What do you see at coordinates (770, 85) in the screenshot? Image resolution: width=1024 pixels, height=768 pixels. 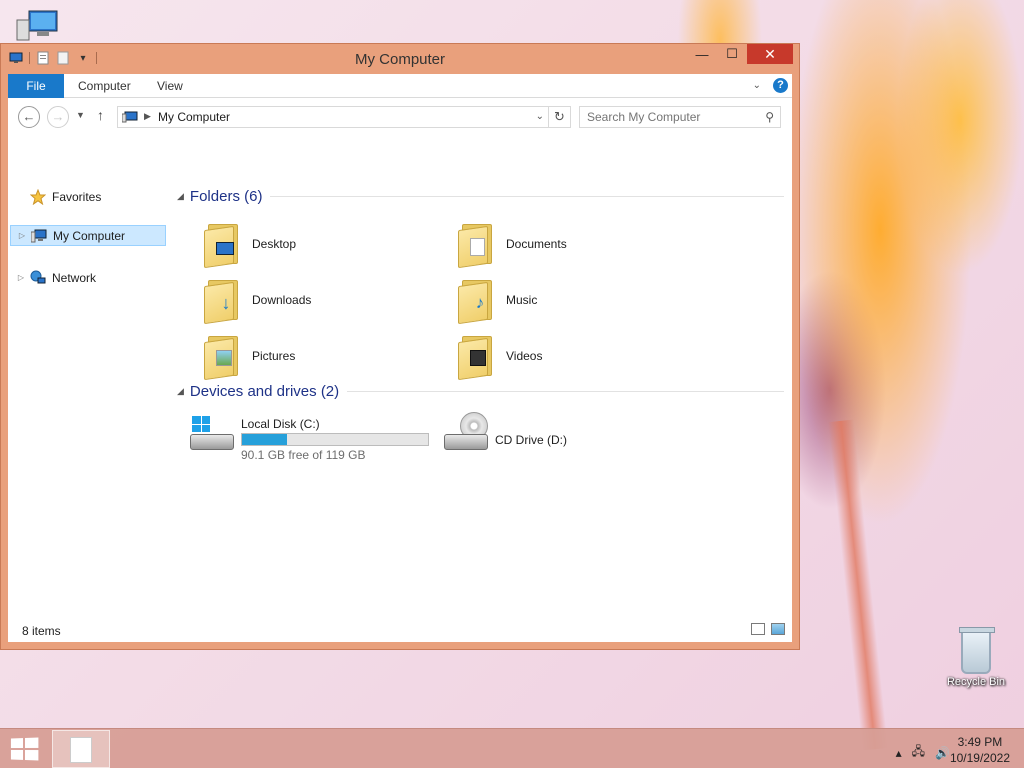 I see `ribbon-controls: ⌄ ?` at bounding box center [770, 85].